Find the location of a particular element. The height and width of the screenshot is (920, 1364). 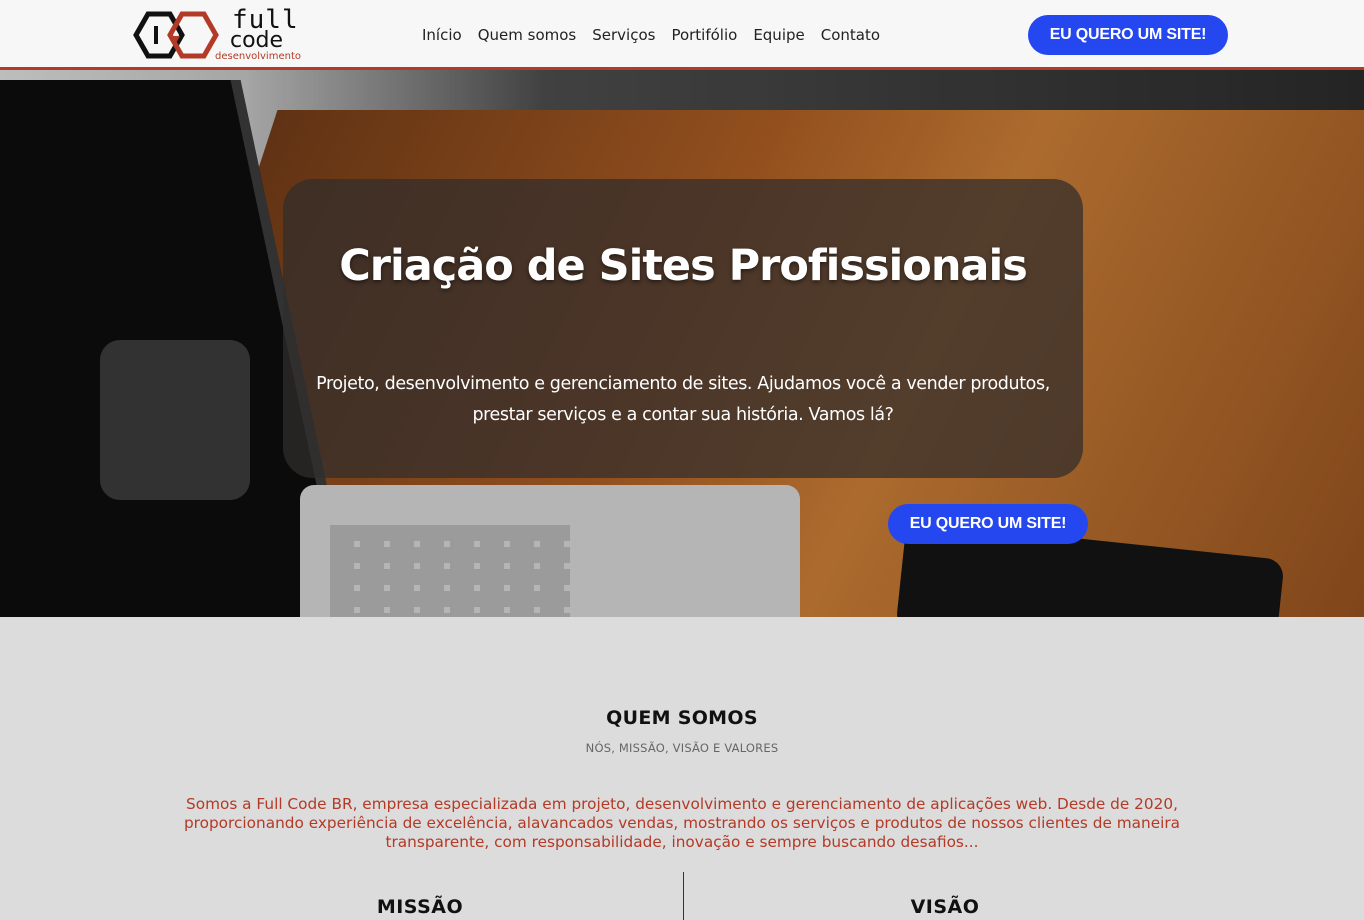

hero-title: Criação de Sites Profissionais is located at coordinates (683, 266).